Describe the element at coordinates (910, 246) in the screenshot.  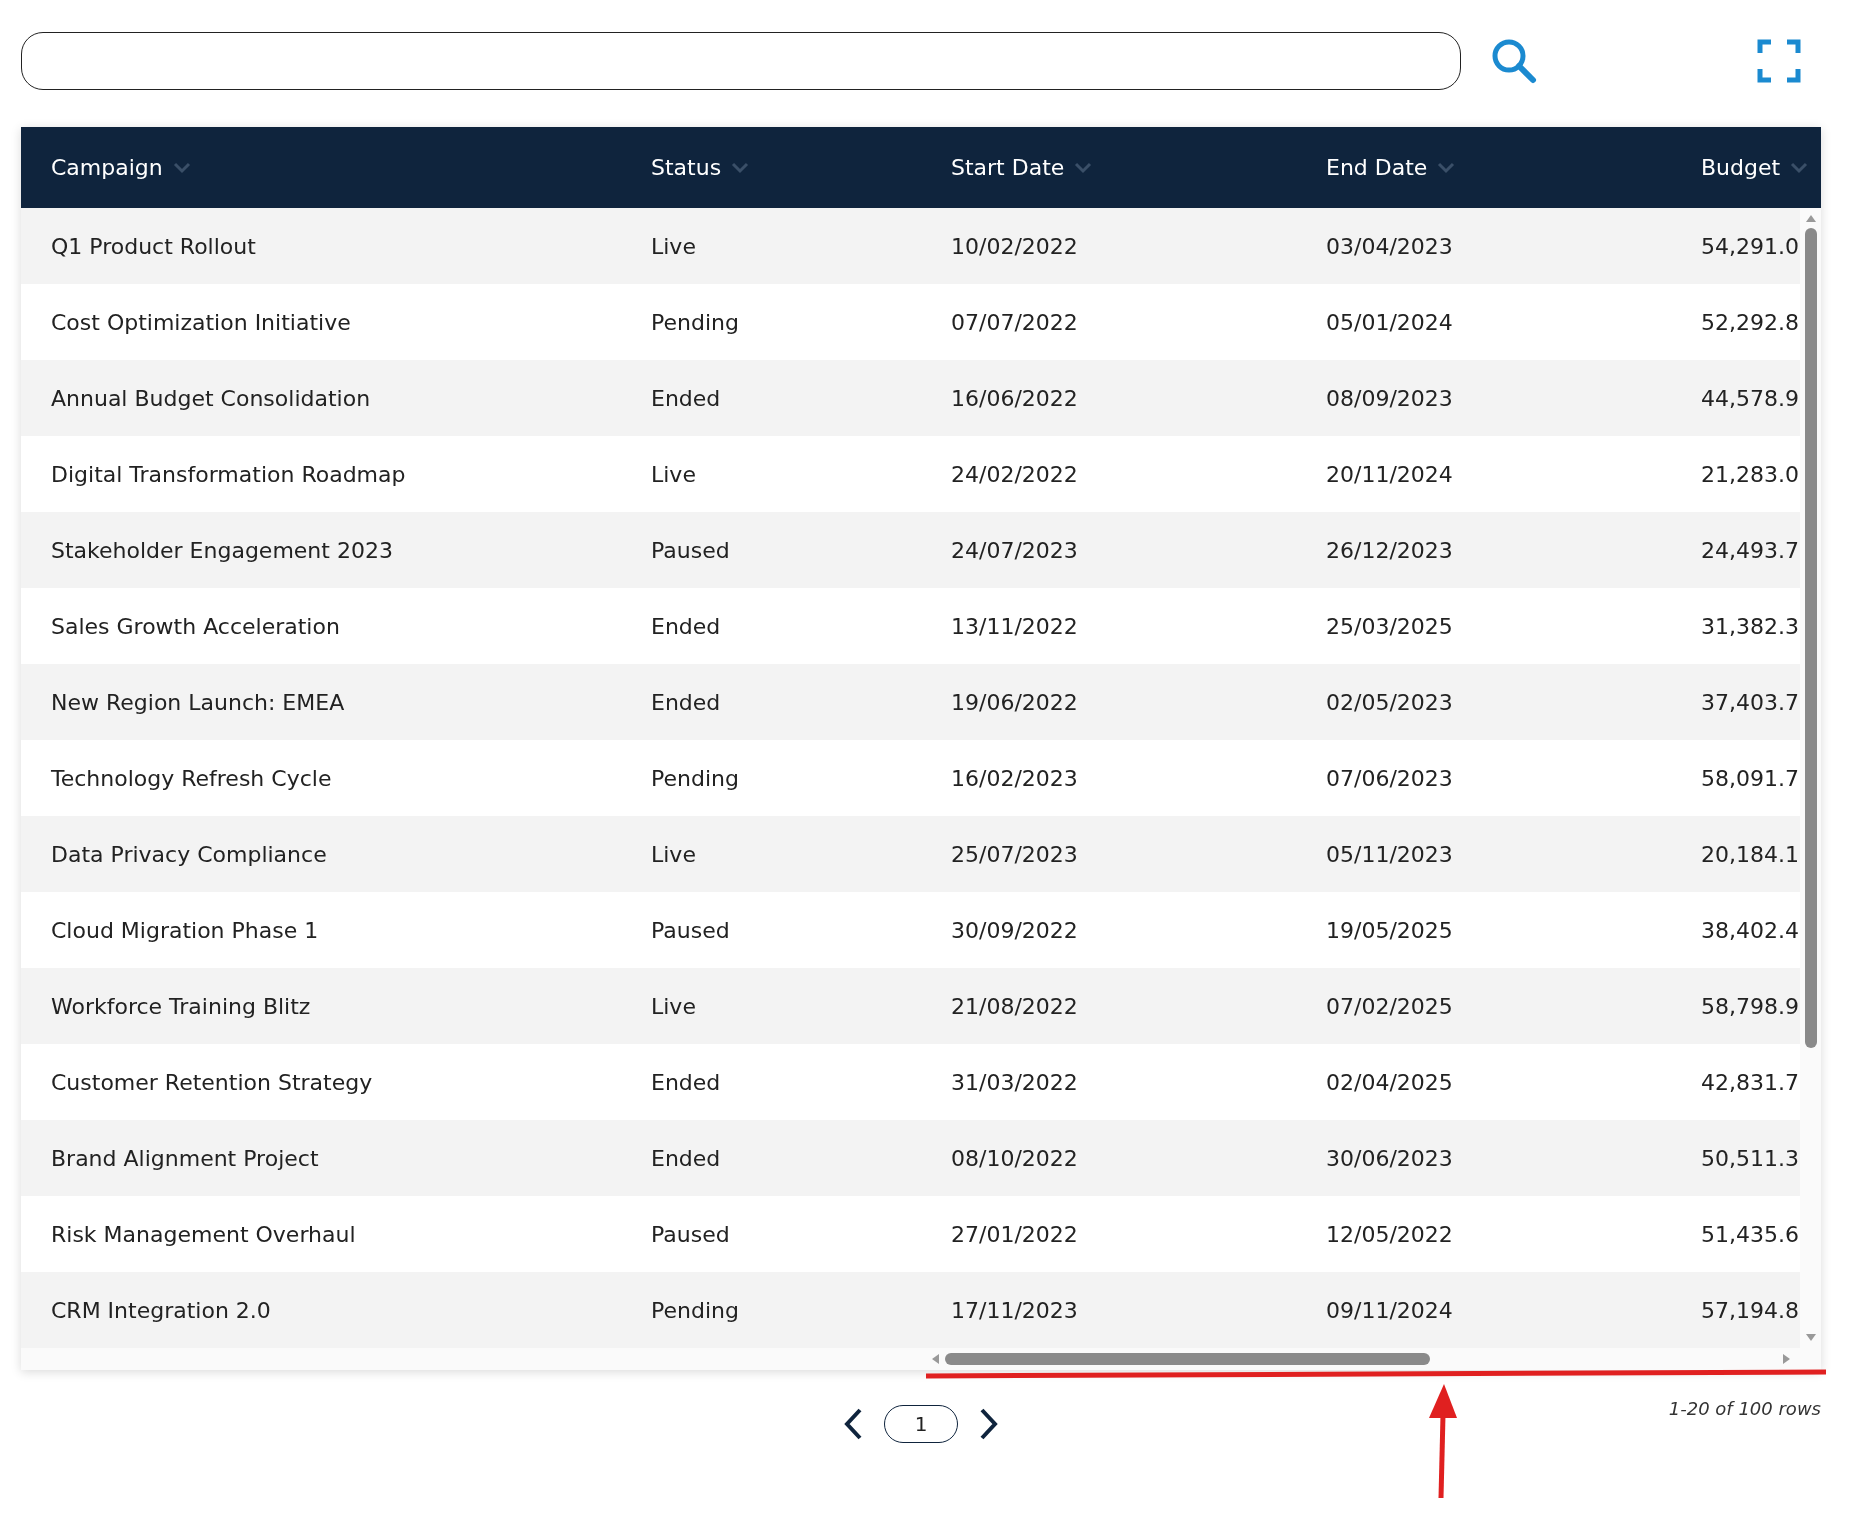
I see `table-row: Q1 Product Rollout Live 10/02/2022 03/04/2023 54,291.0` at that location.